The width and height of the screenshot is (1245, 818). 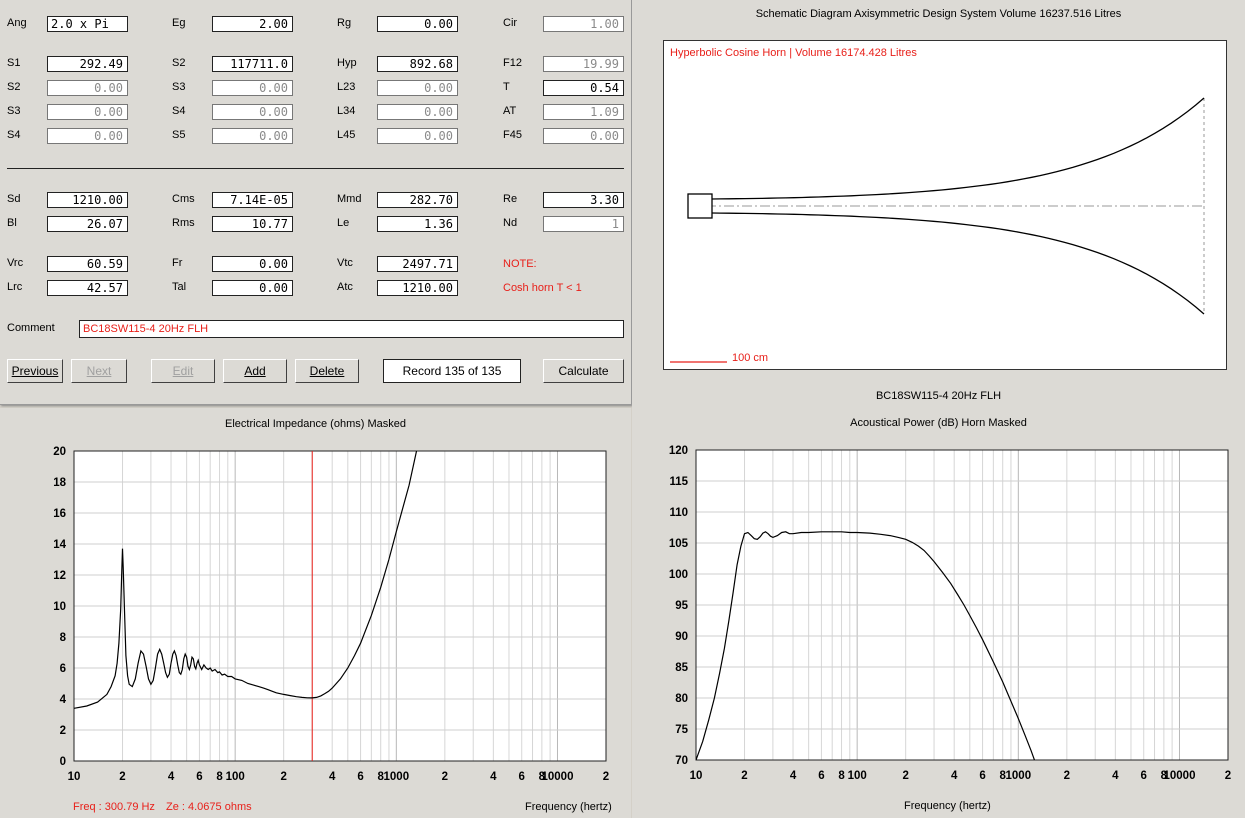 What do you see at coordinates (252, 136) in the screenshot?
I see `field-s5-row5: 0.00` at bounding box center [252, 136].